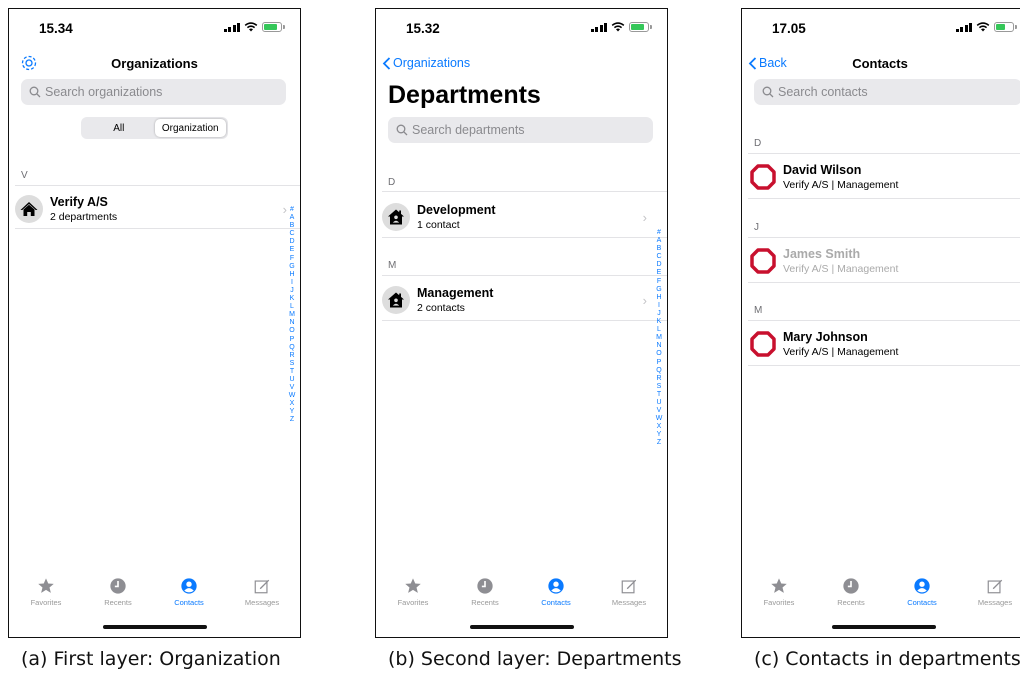  I want to click on status-time: 15.34, so click(56, 28).